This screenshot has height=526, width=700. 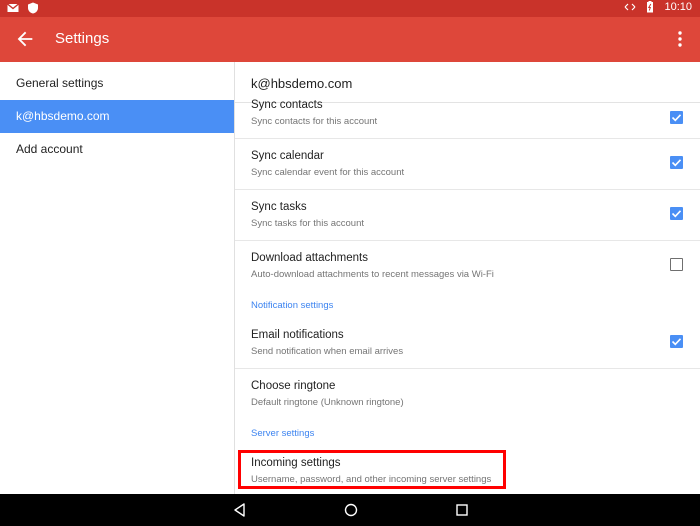 I want to click on notification-settings-header: Notification settings, so click(x=292, y=305).